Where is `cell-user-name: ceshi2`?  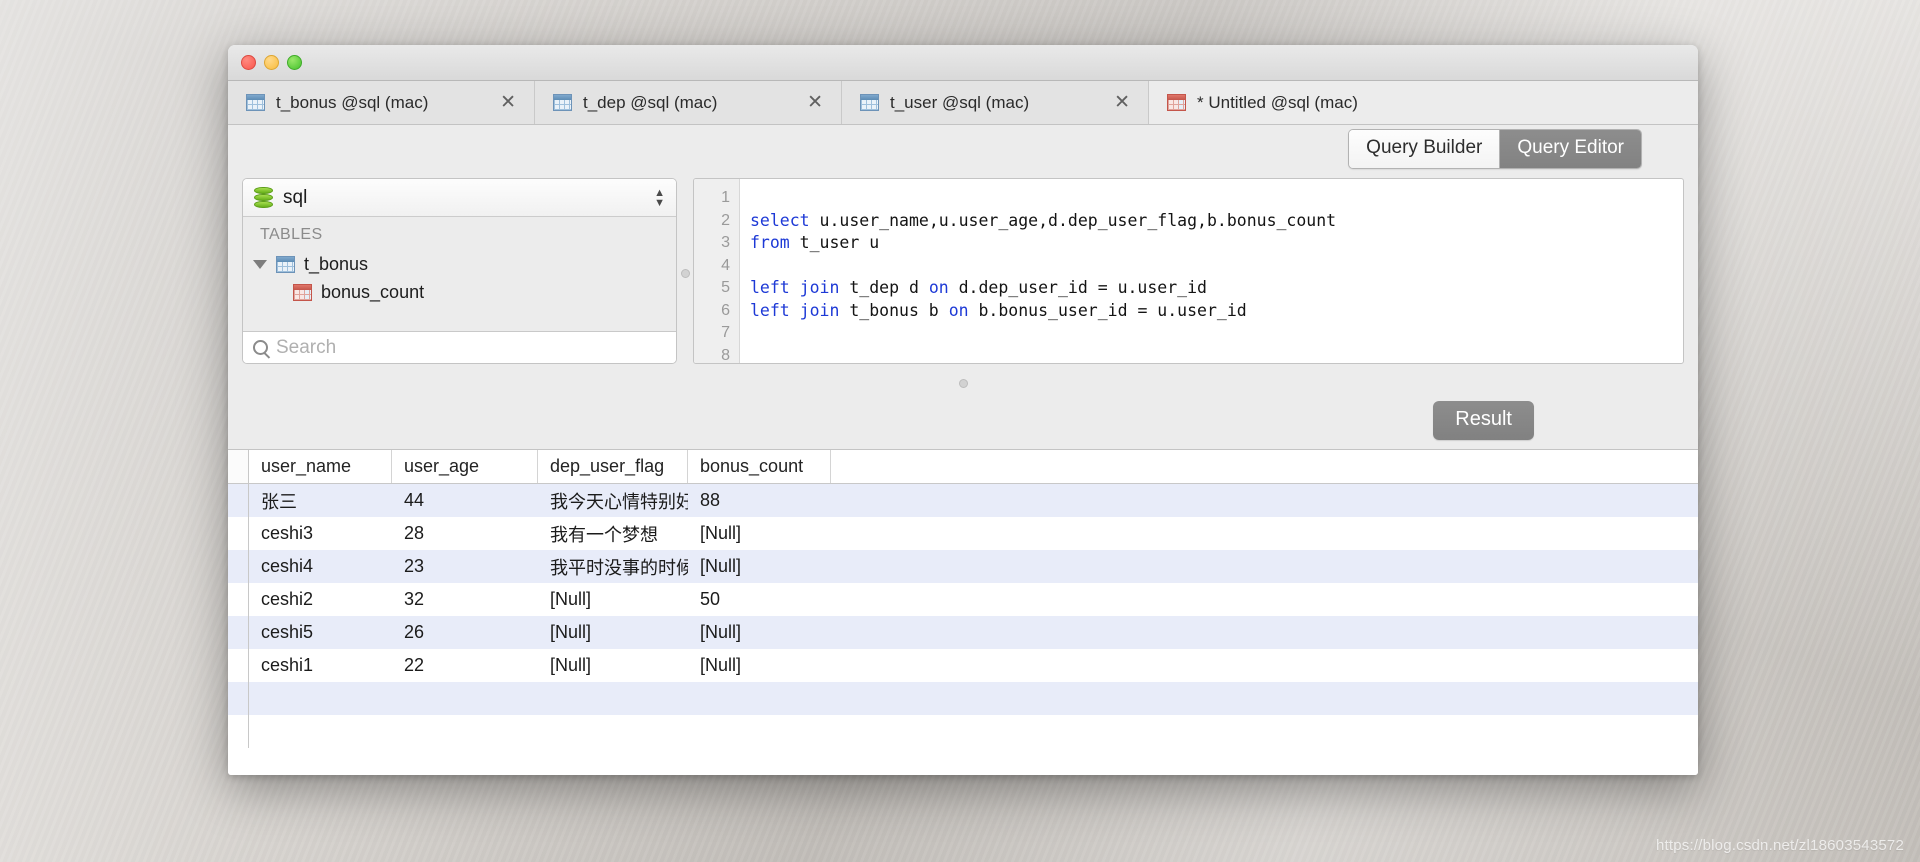
cell-user-name: ceshi2 is located at coordinates (320, 599).